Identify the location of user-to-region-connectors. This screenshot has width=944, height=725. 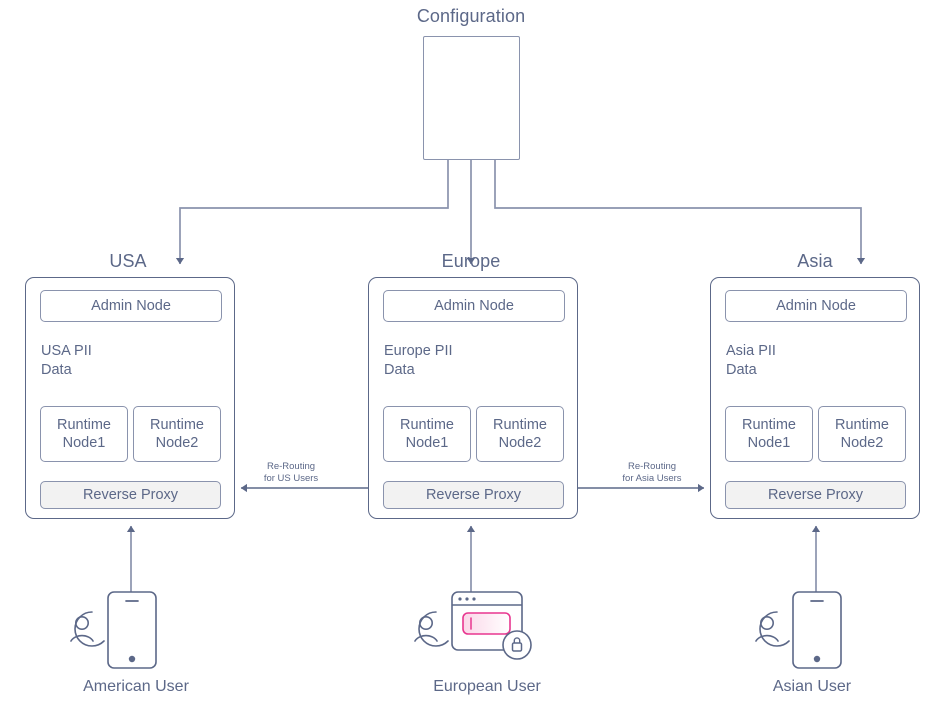
(473, 558).